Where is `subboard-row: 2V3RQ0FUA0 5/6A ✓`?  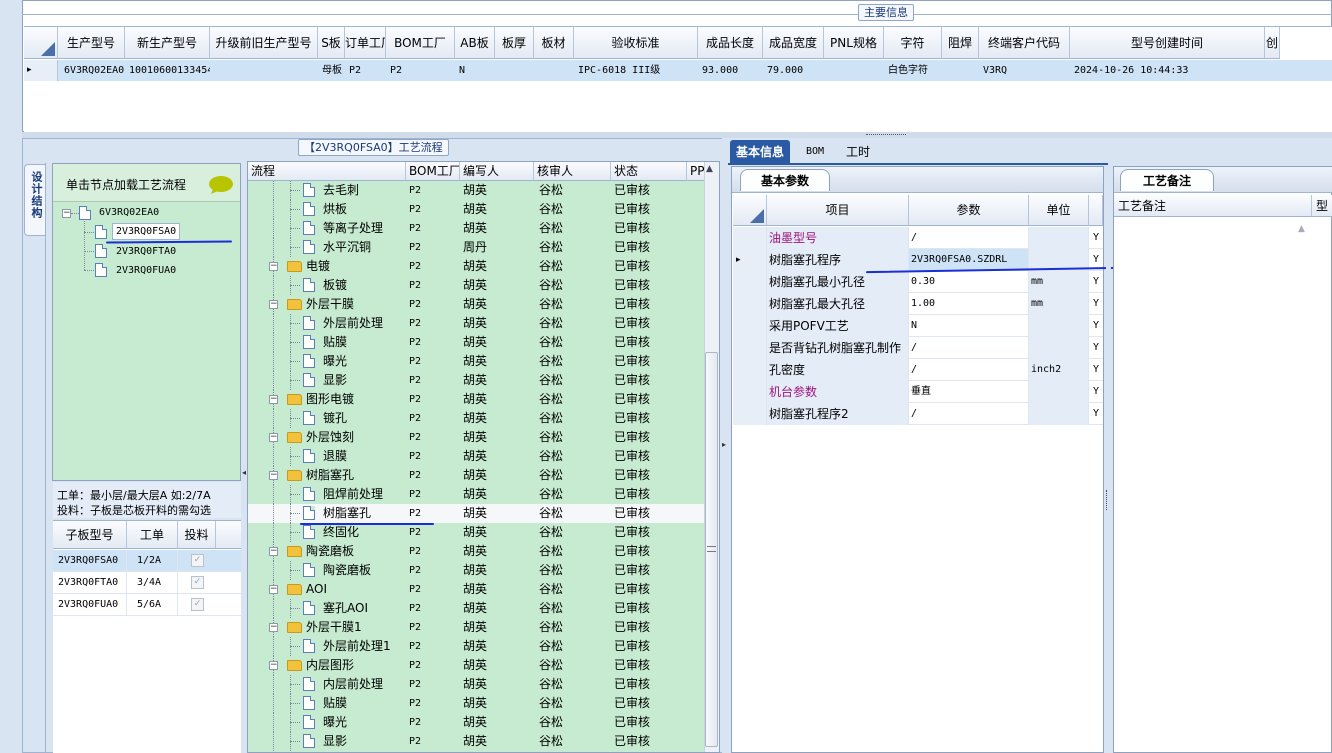
subboard-row: 2V3RQ0FUA0 5/6A ✓ is located at coordinates (147, 605).